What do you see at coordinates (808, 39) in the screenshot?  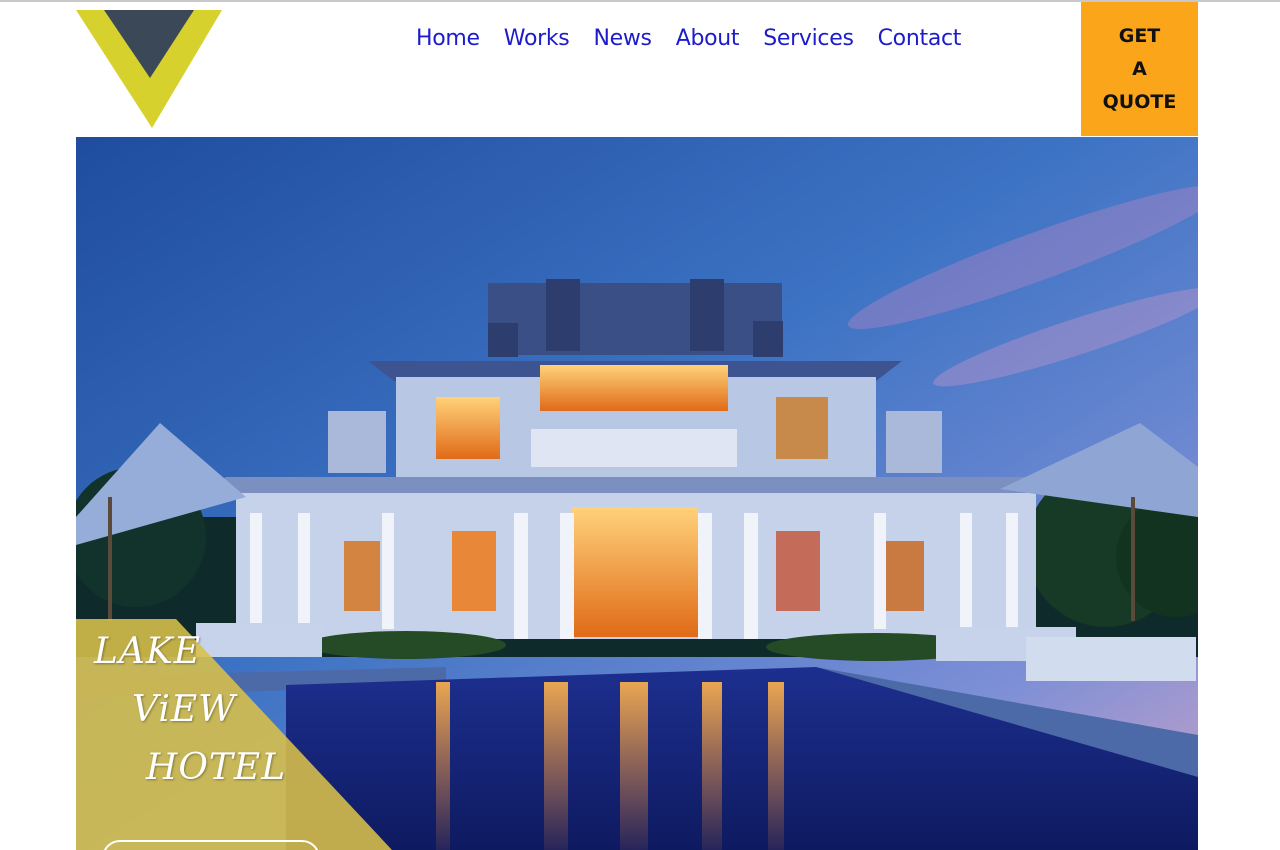 I see `nav-services: Services` at bounding box center [808, 39].